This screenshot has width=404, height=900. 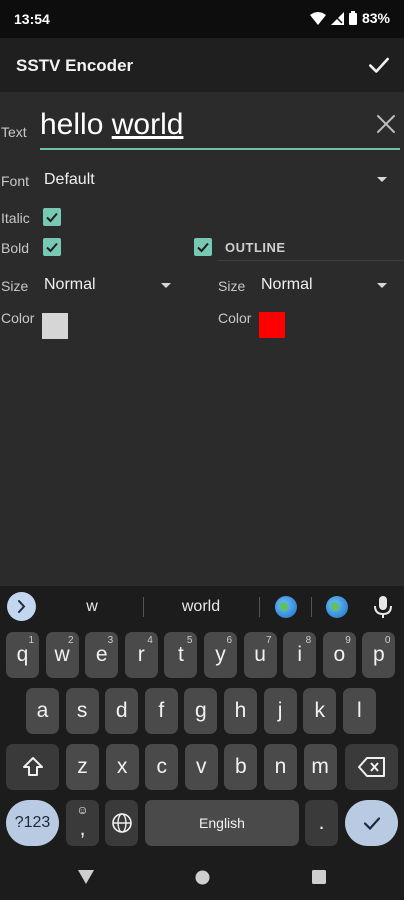 I want to click on text-word-1: hello, so click(x=72, y=124).